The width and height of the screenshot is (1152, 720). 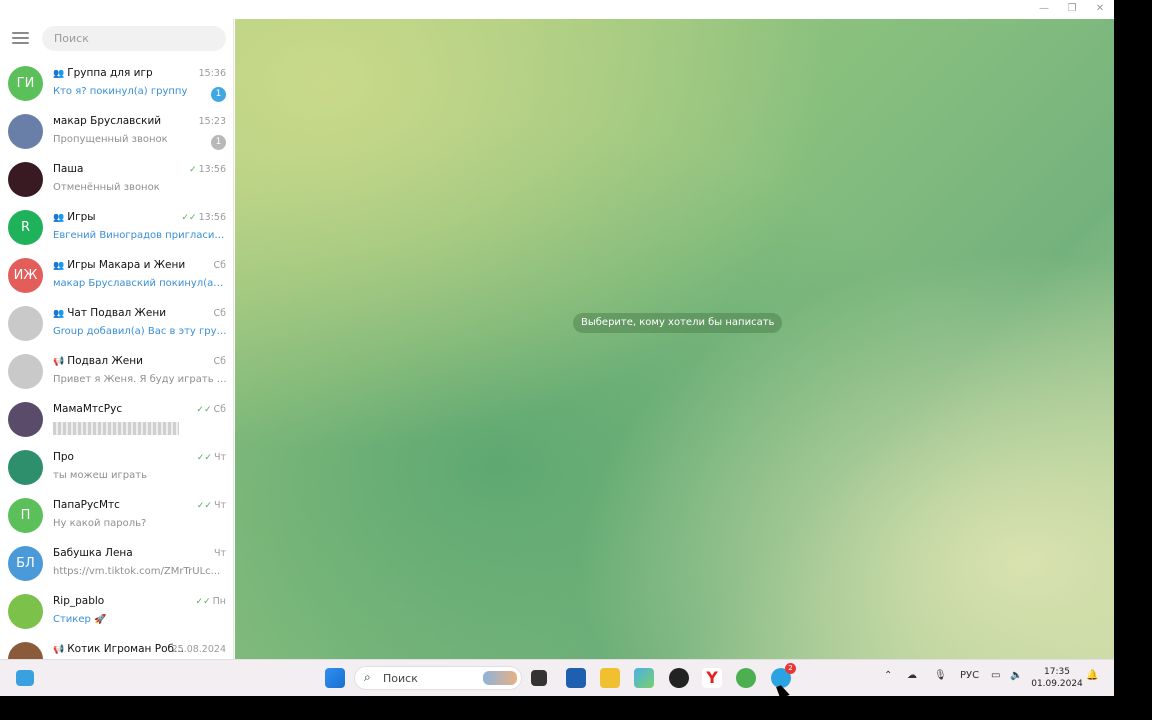 What do you see at coordinates (912, 675) in the screenshot?
I see `cloud-icon: ☁` at bounding box center [912, 675].